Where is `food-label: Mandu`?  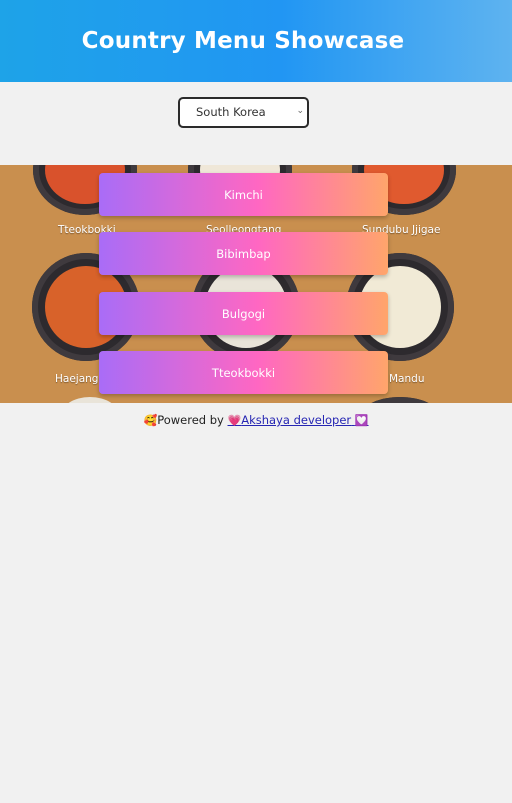 food-label: Mandu is located at coordinates (407, 379).